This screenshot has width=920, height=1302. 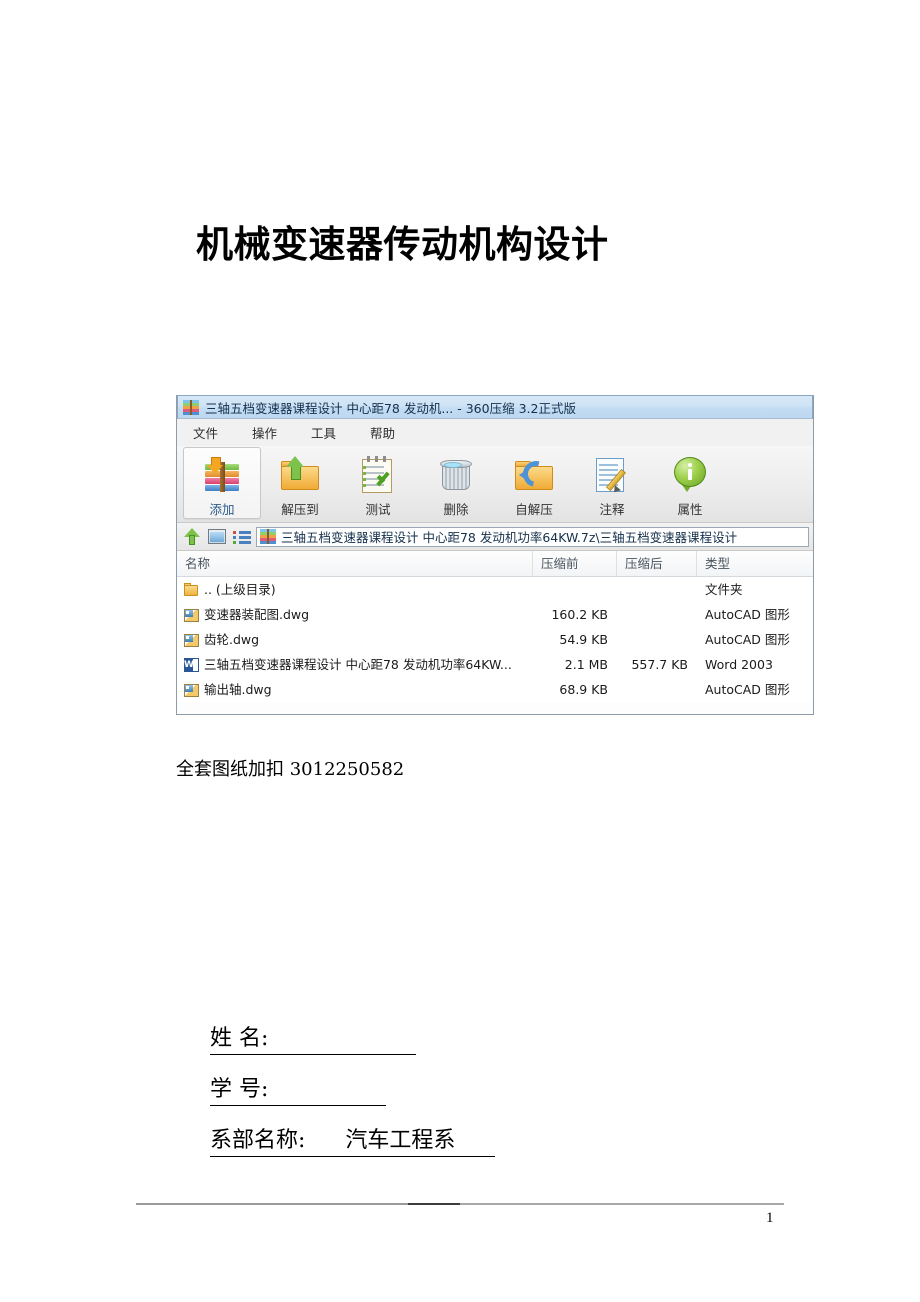 I want to click on size-before-cell, so click(x=575, y=589).